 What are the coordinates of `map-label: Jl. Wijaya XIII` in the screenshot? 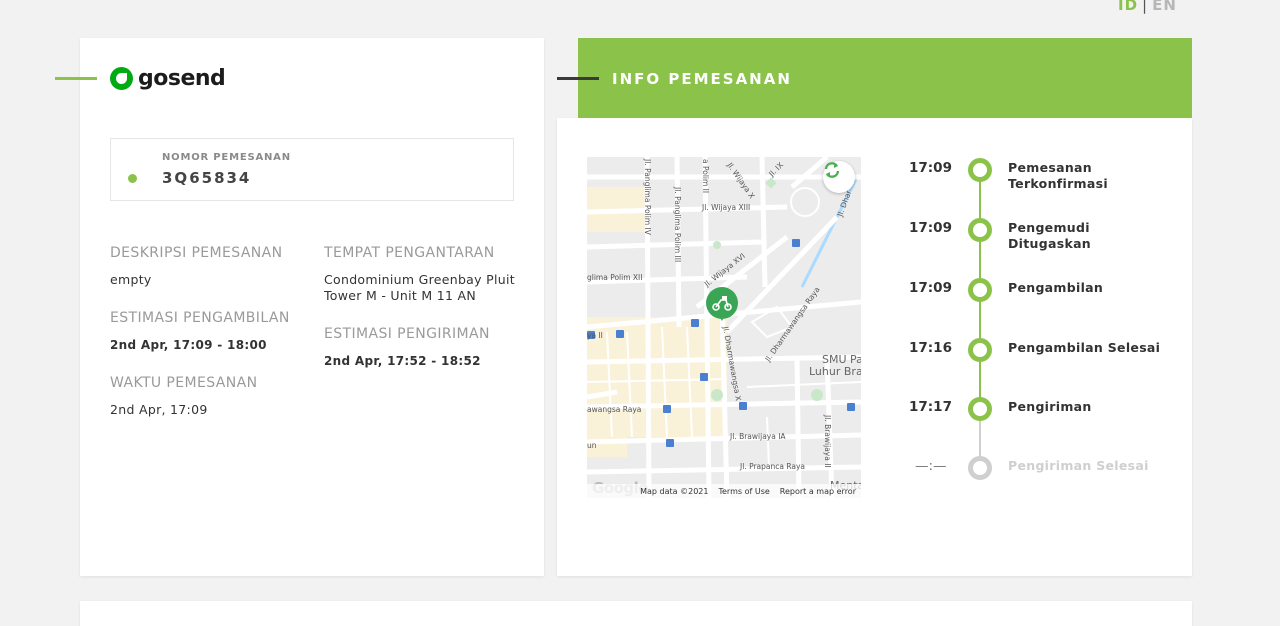 It's located at (725, 207).